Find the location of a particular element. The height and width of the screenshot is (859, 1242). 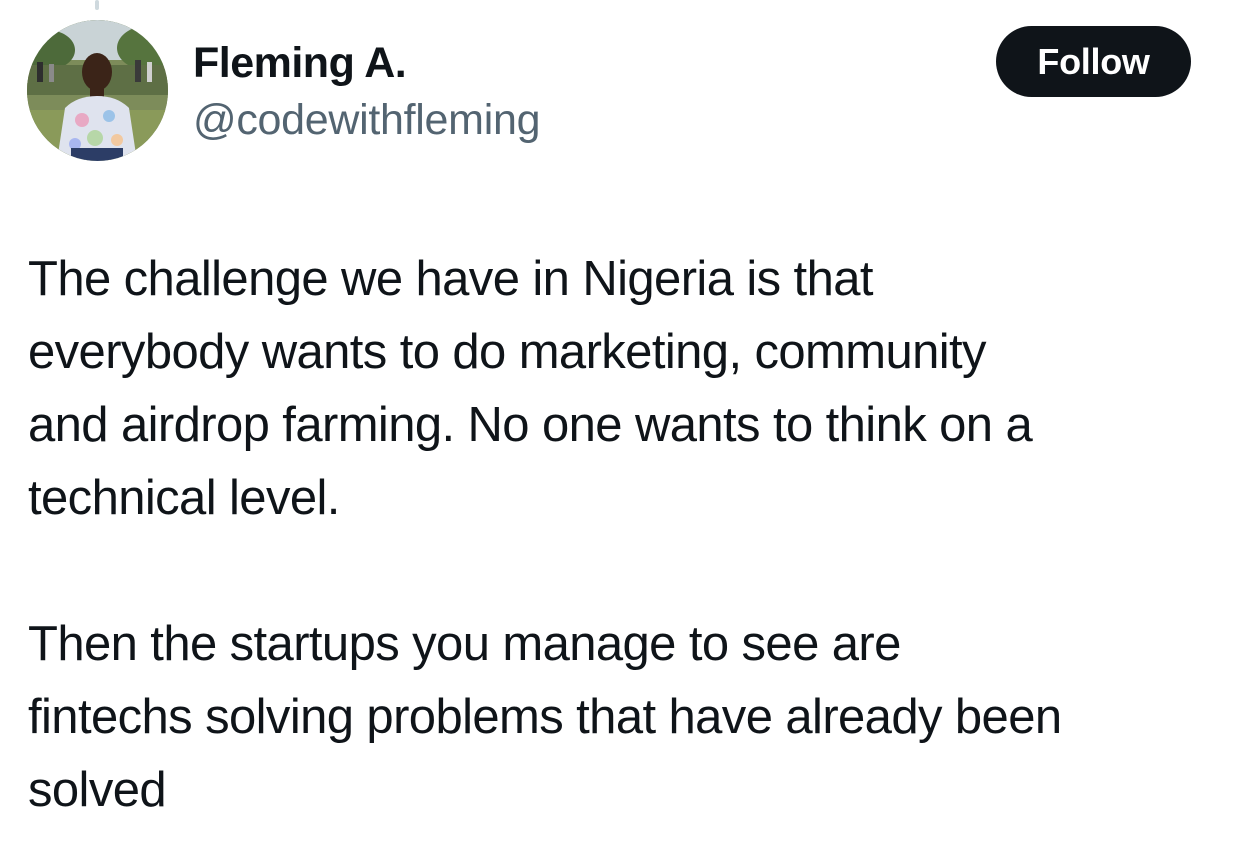

thread-connector-line is located at coordinates (97, 5).